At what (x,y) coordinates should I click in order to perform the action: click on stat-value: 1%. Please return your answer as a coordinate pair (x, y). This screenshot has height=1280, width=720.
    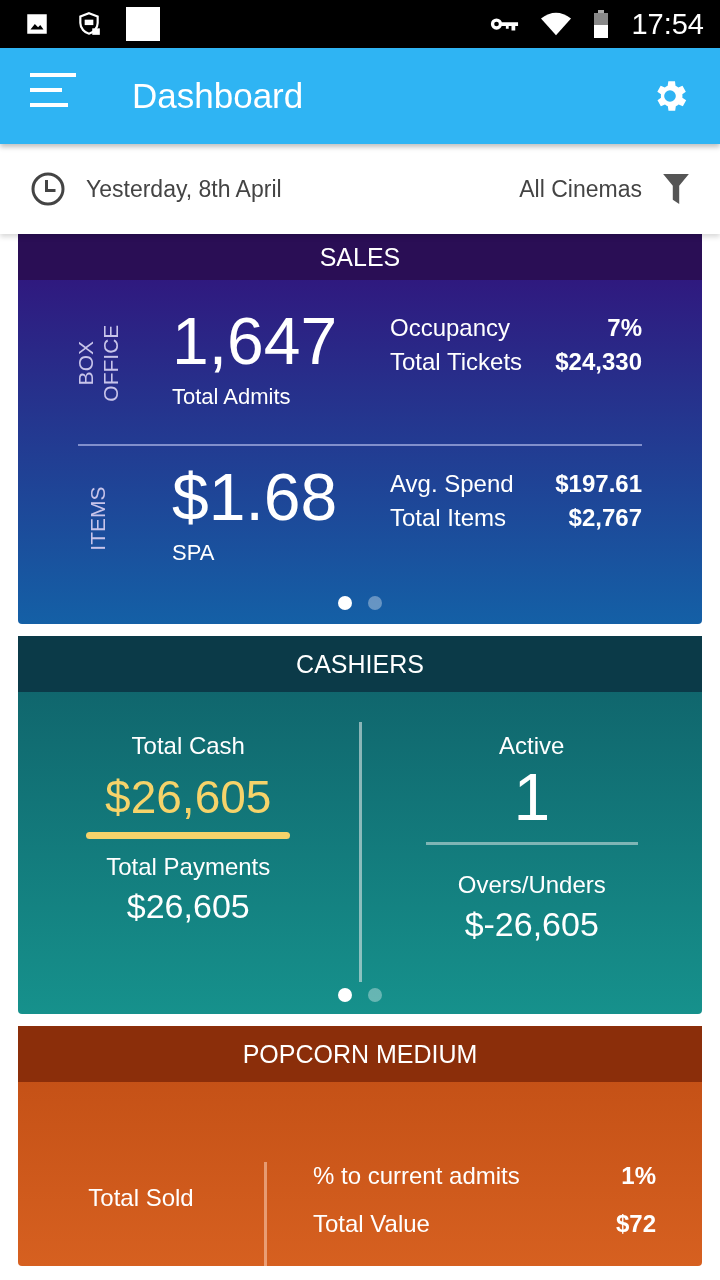
    Looking at the image, I should click on (638, 1176).